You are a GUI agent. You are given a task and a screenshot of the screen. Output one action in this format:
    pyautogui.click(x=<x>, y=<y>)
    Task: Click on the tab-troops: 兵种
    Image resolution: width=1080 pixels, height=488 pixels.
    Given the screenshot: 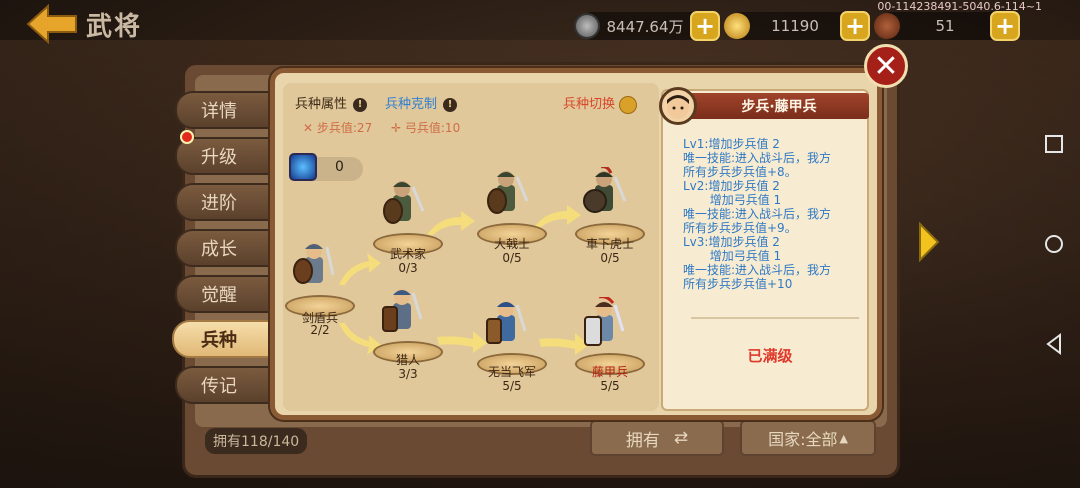 What is the action you would take?
    pyautogui.click(x=223, y=339)
    